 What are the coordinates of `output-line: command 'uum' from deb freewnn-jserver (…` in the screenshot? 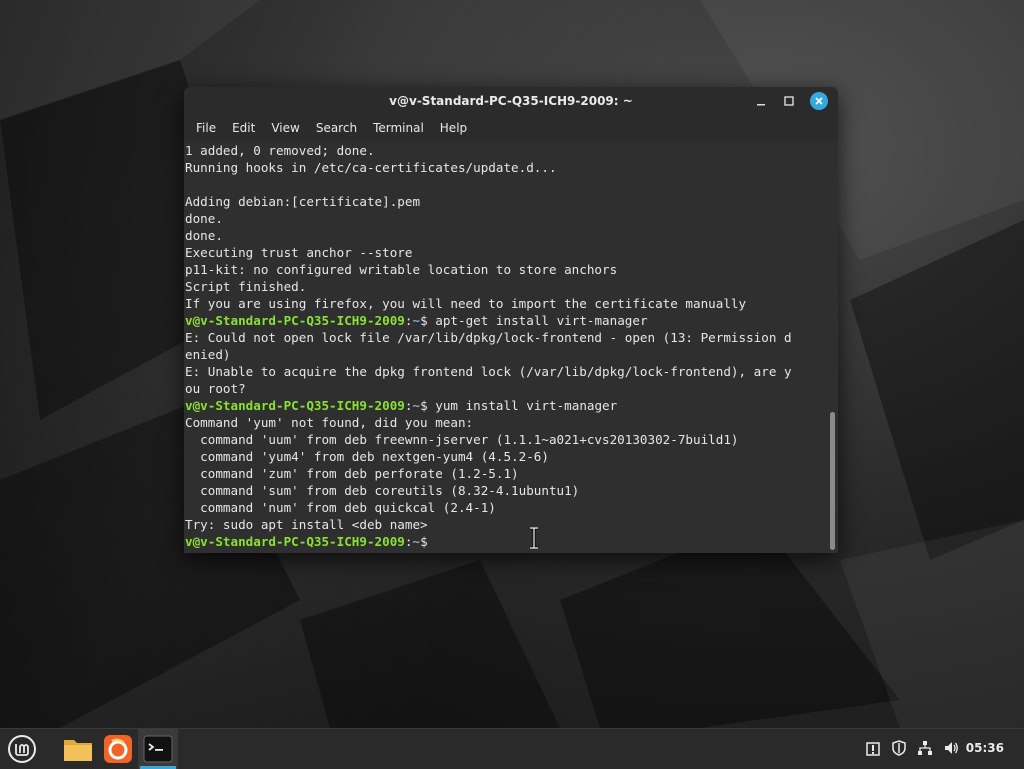 It's located at (462, 439).